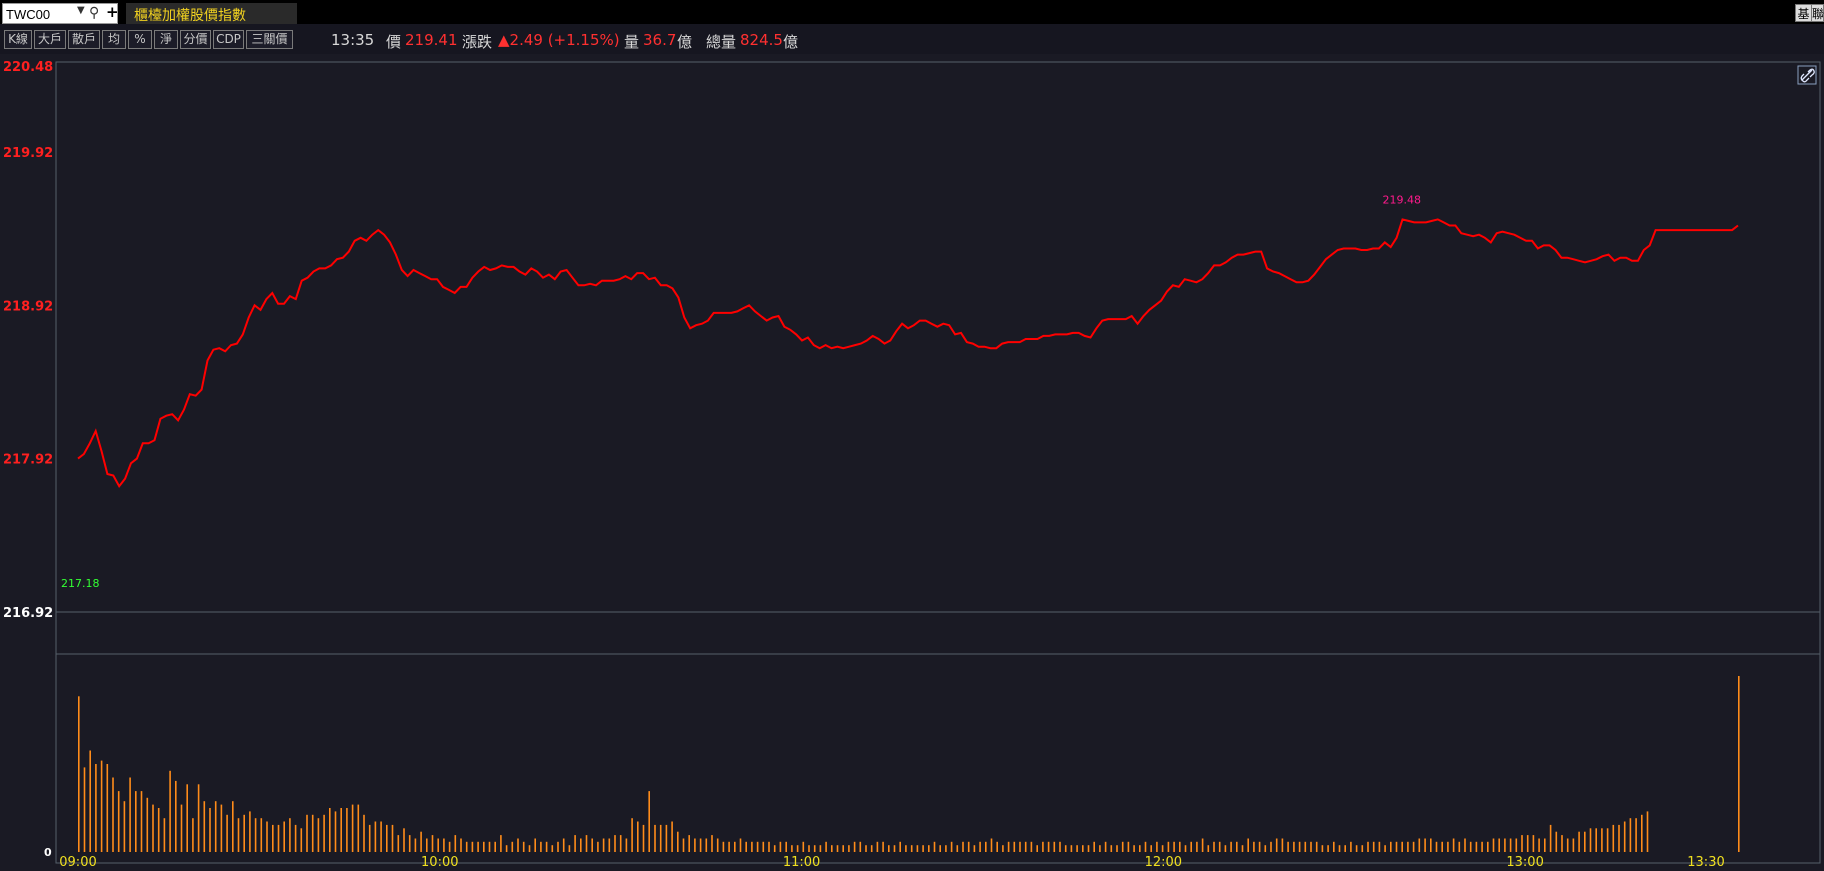 The width and height of the screenshot is (1824, 871). I want to click on link-chart-icon, so click(1807, 75).